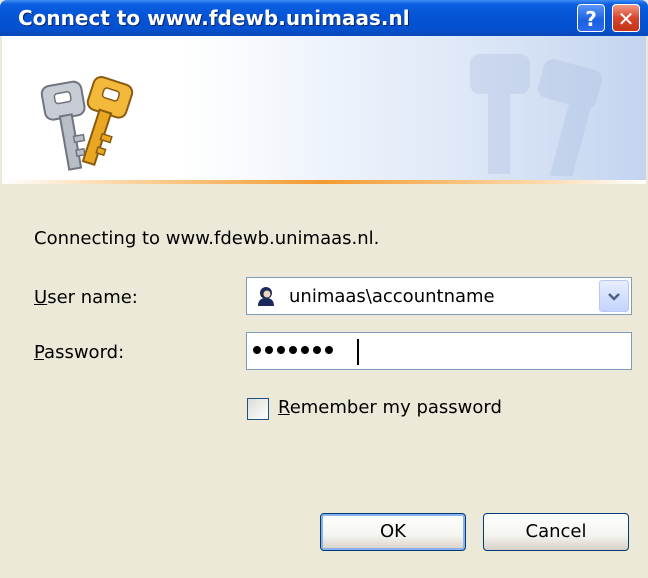 This screenshot has height=578, width=648. I want to click on user-name-value: unimaas\accountname, so click(392, 296).